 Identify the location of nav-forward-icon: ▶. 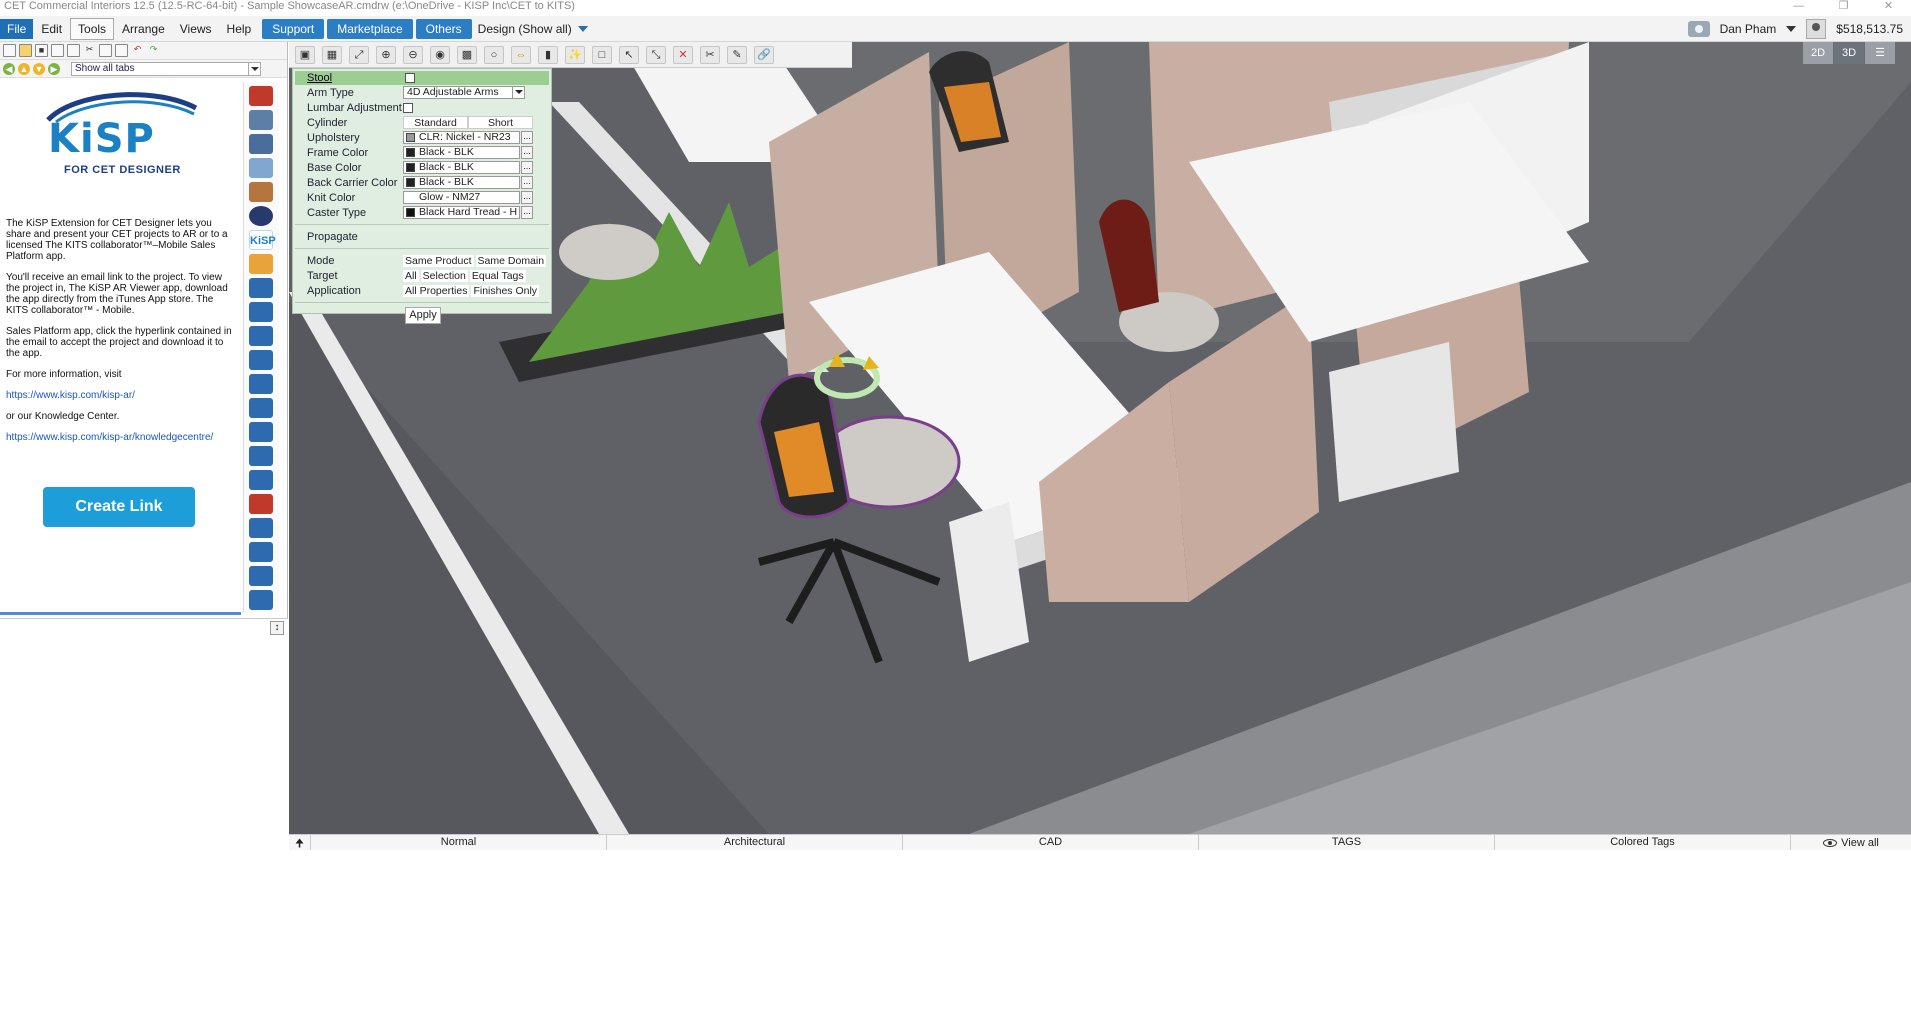
(54, 68).